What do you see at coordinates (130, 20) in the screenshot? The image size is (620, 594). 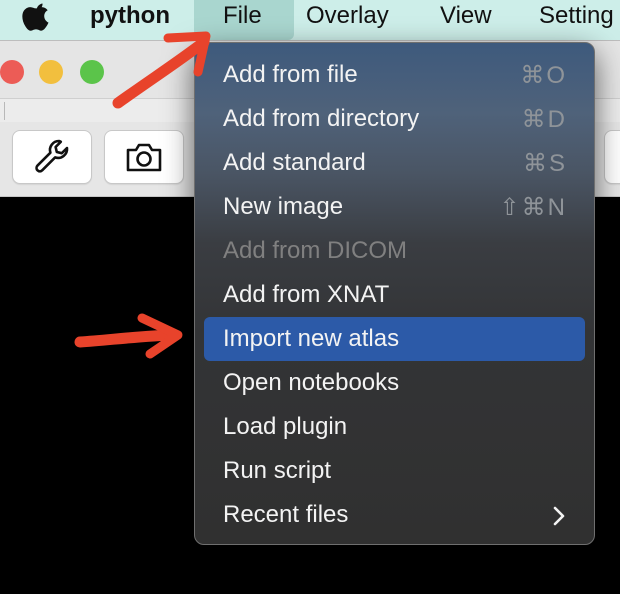 I see `app-name-menu: python` at bounding box center [130, 20].